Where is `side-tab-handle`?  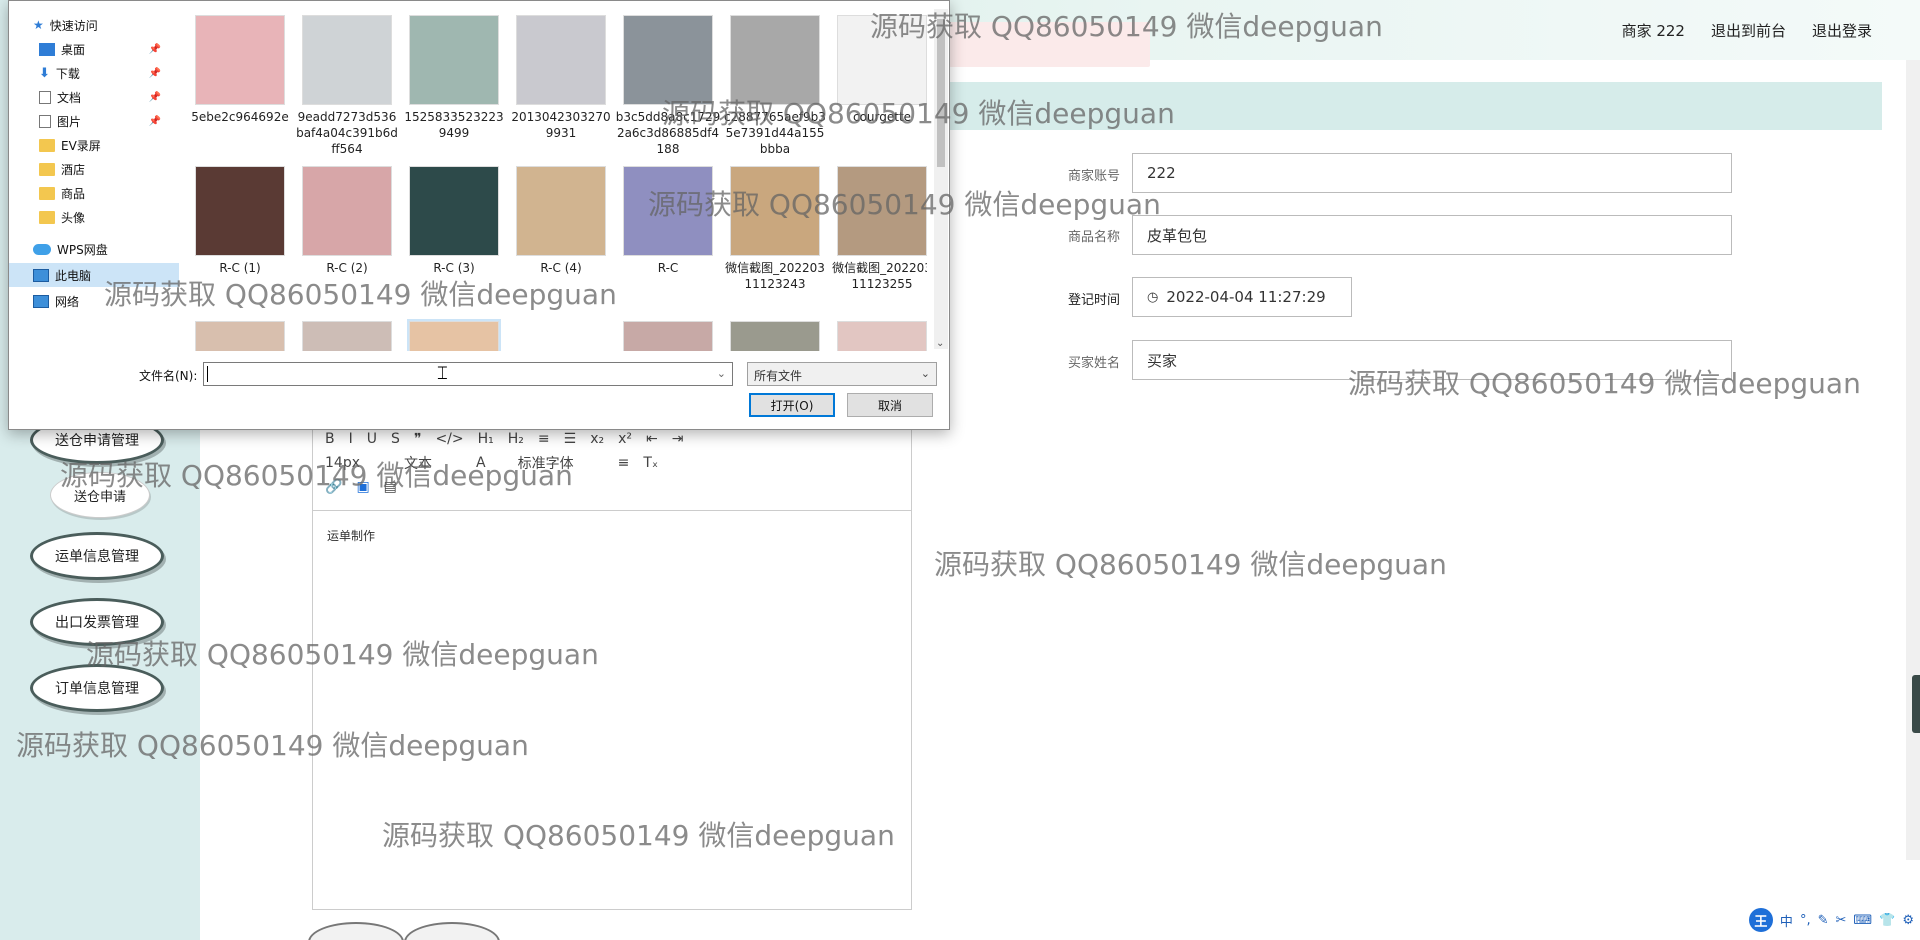
side-tab-handle is located at coordinates (1916, 704).